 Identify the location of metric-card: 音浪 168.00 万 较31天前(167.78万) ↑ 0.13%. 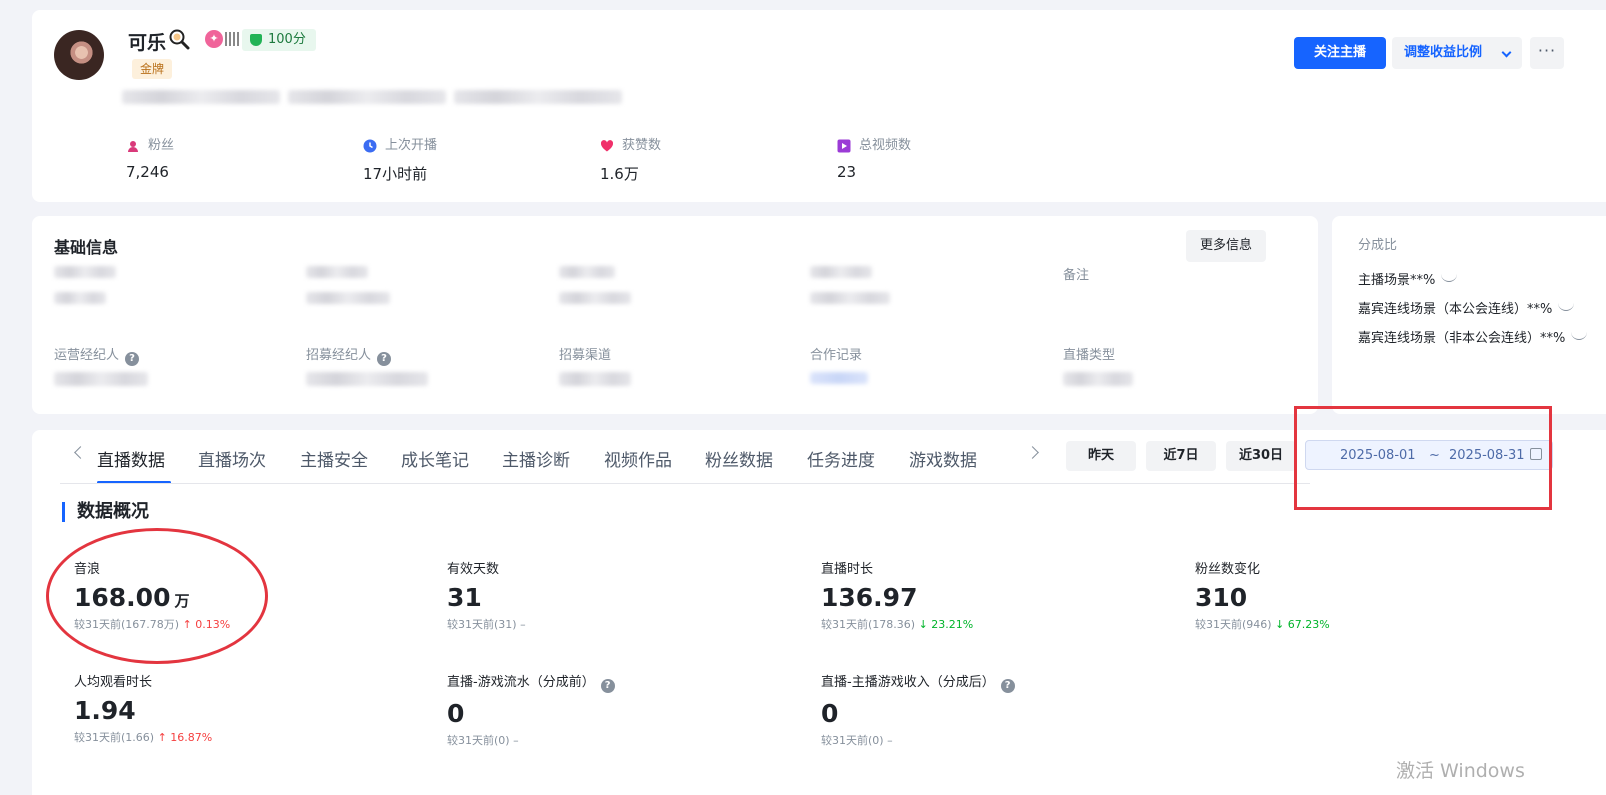
(152, 595).